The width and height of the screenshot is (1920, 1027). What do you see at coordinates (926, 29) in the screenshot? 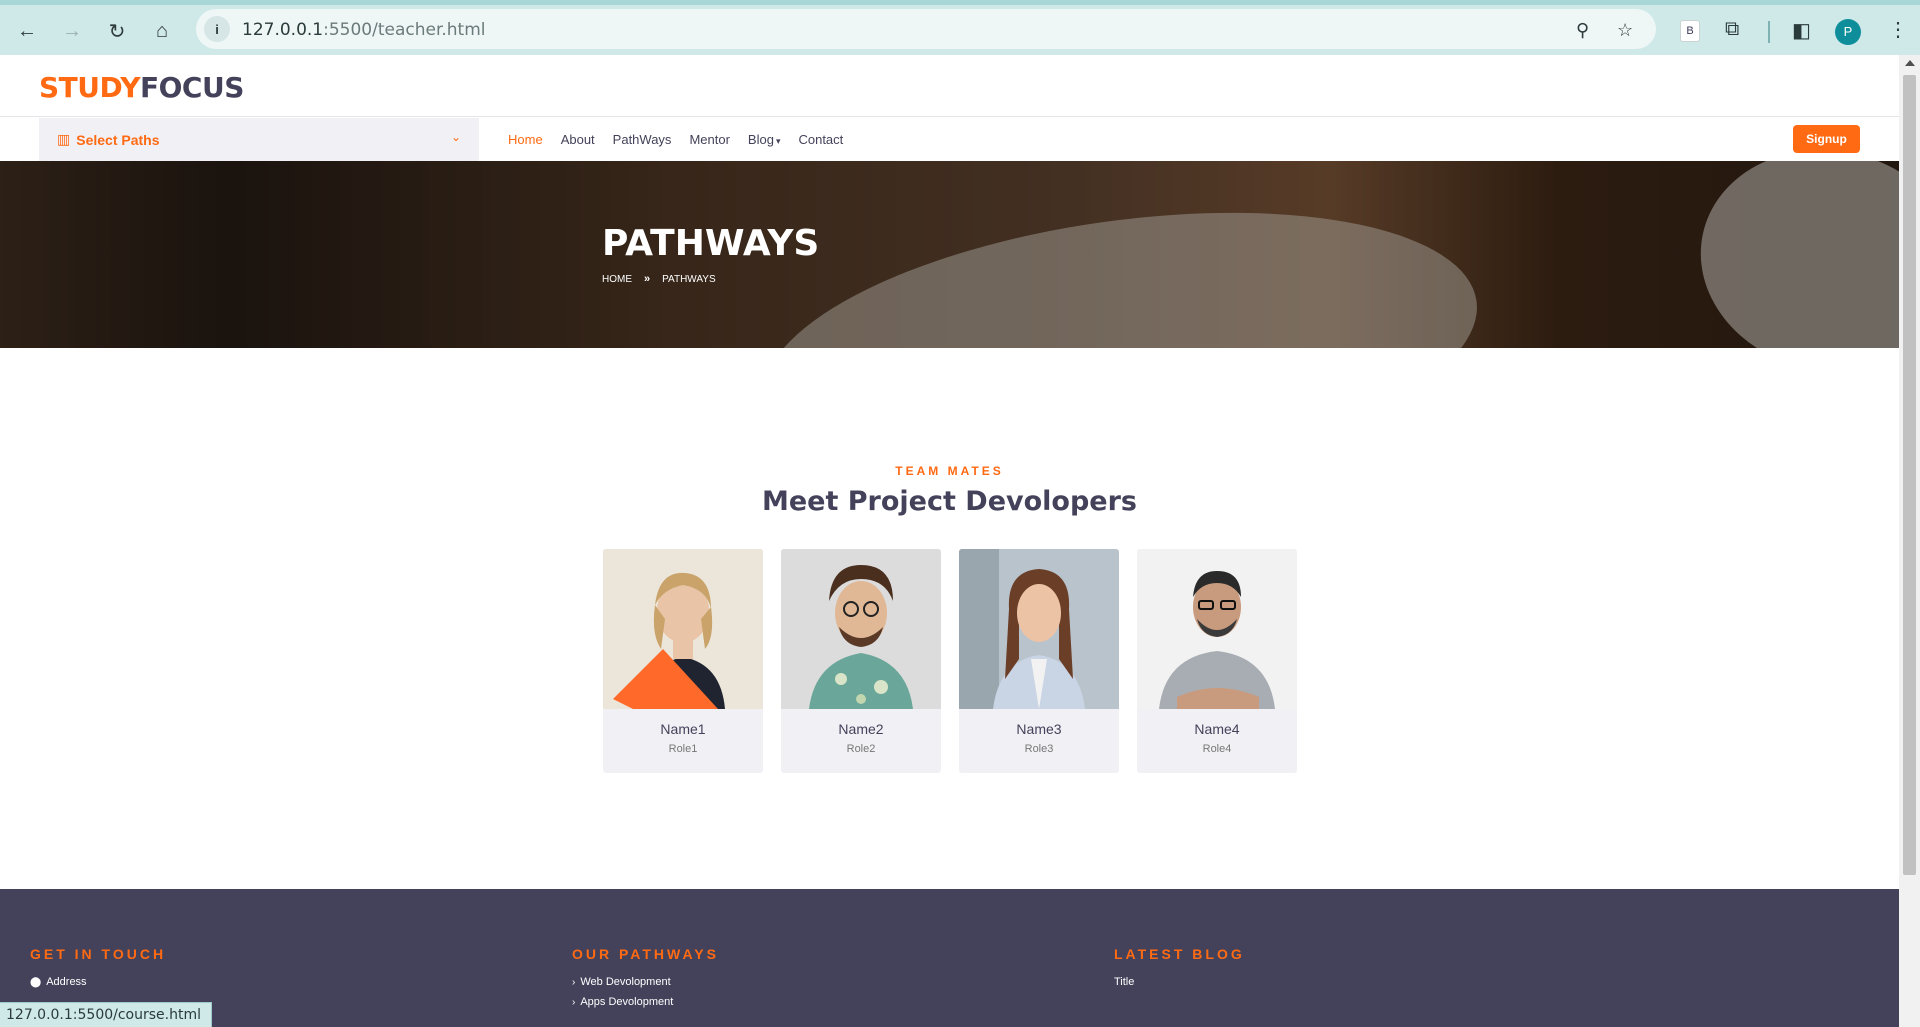
I see `address-bar: i 127.0.0.1:5500/teacher.html ⚲ ☆` at bounding box center [926, 29].